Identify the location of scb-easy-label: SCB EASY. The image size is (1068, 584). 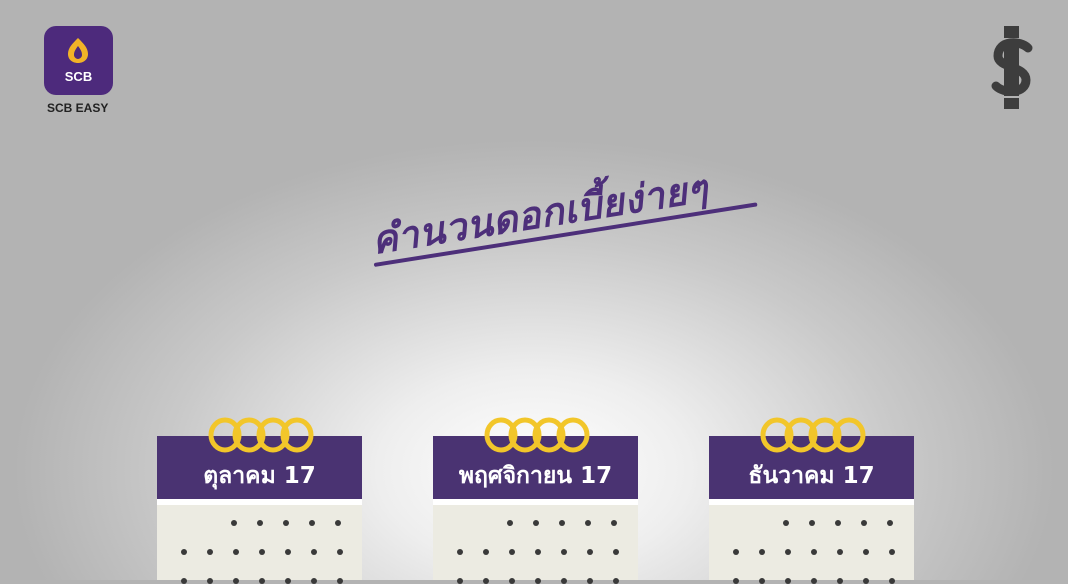
(78, 108).